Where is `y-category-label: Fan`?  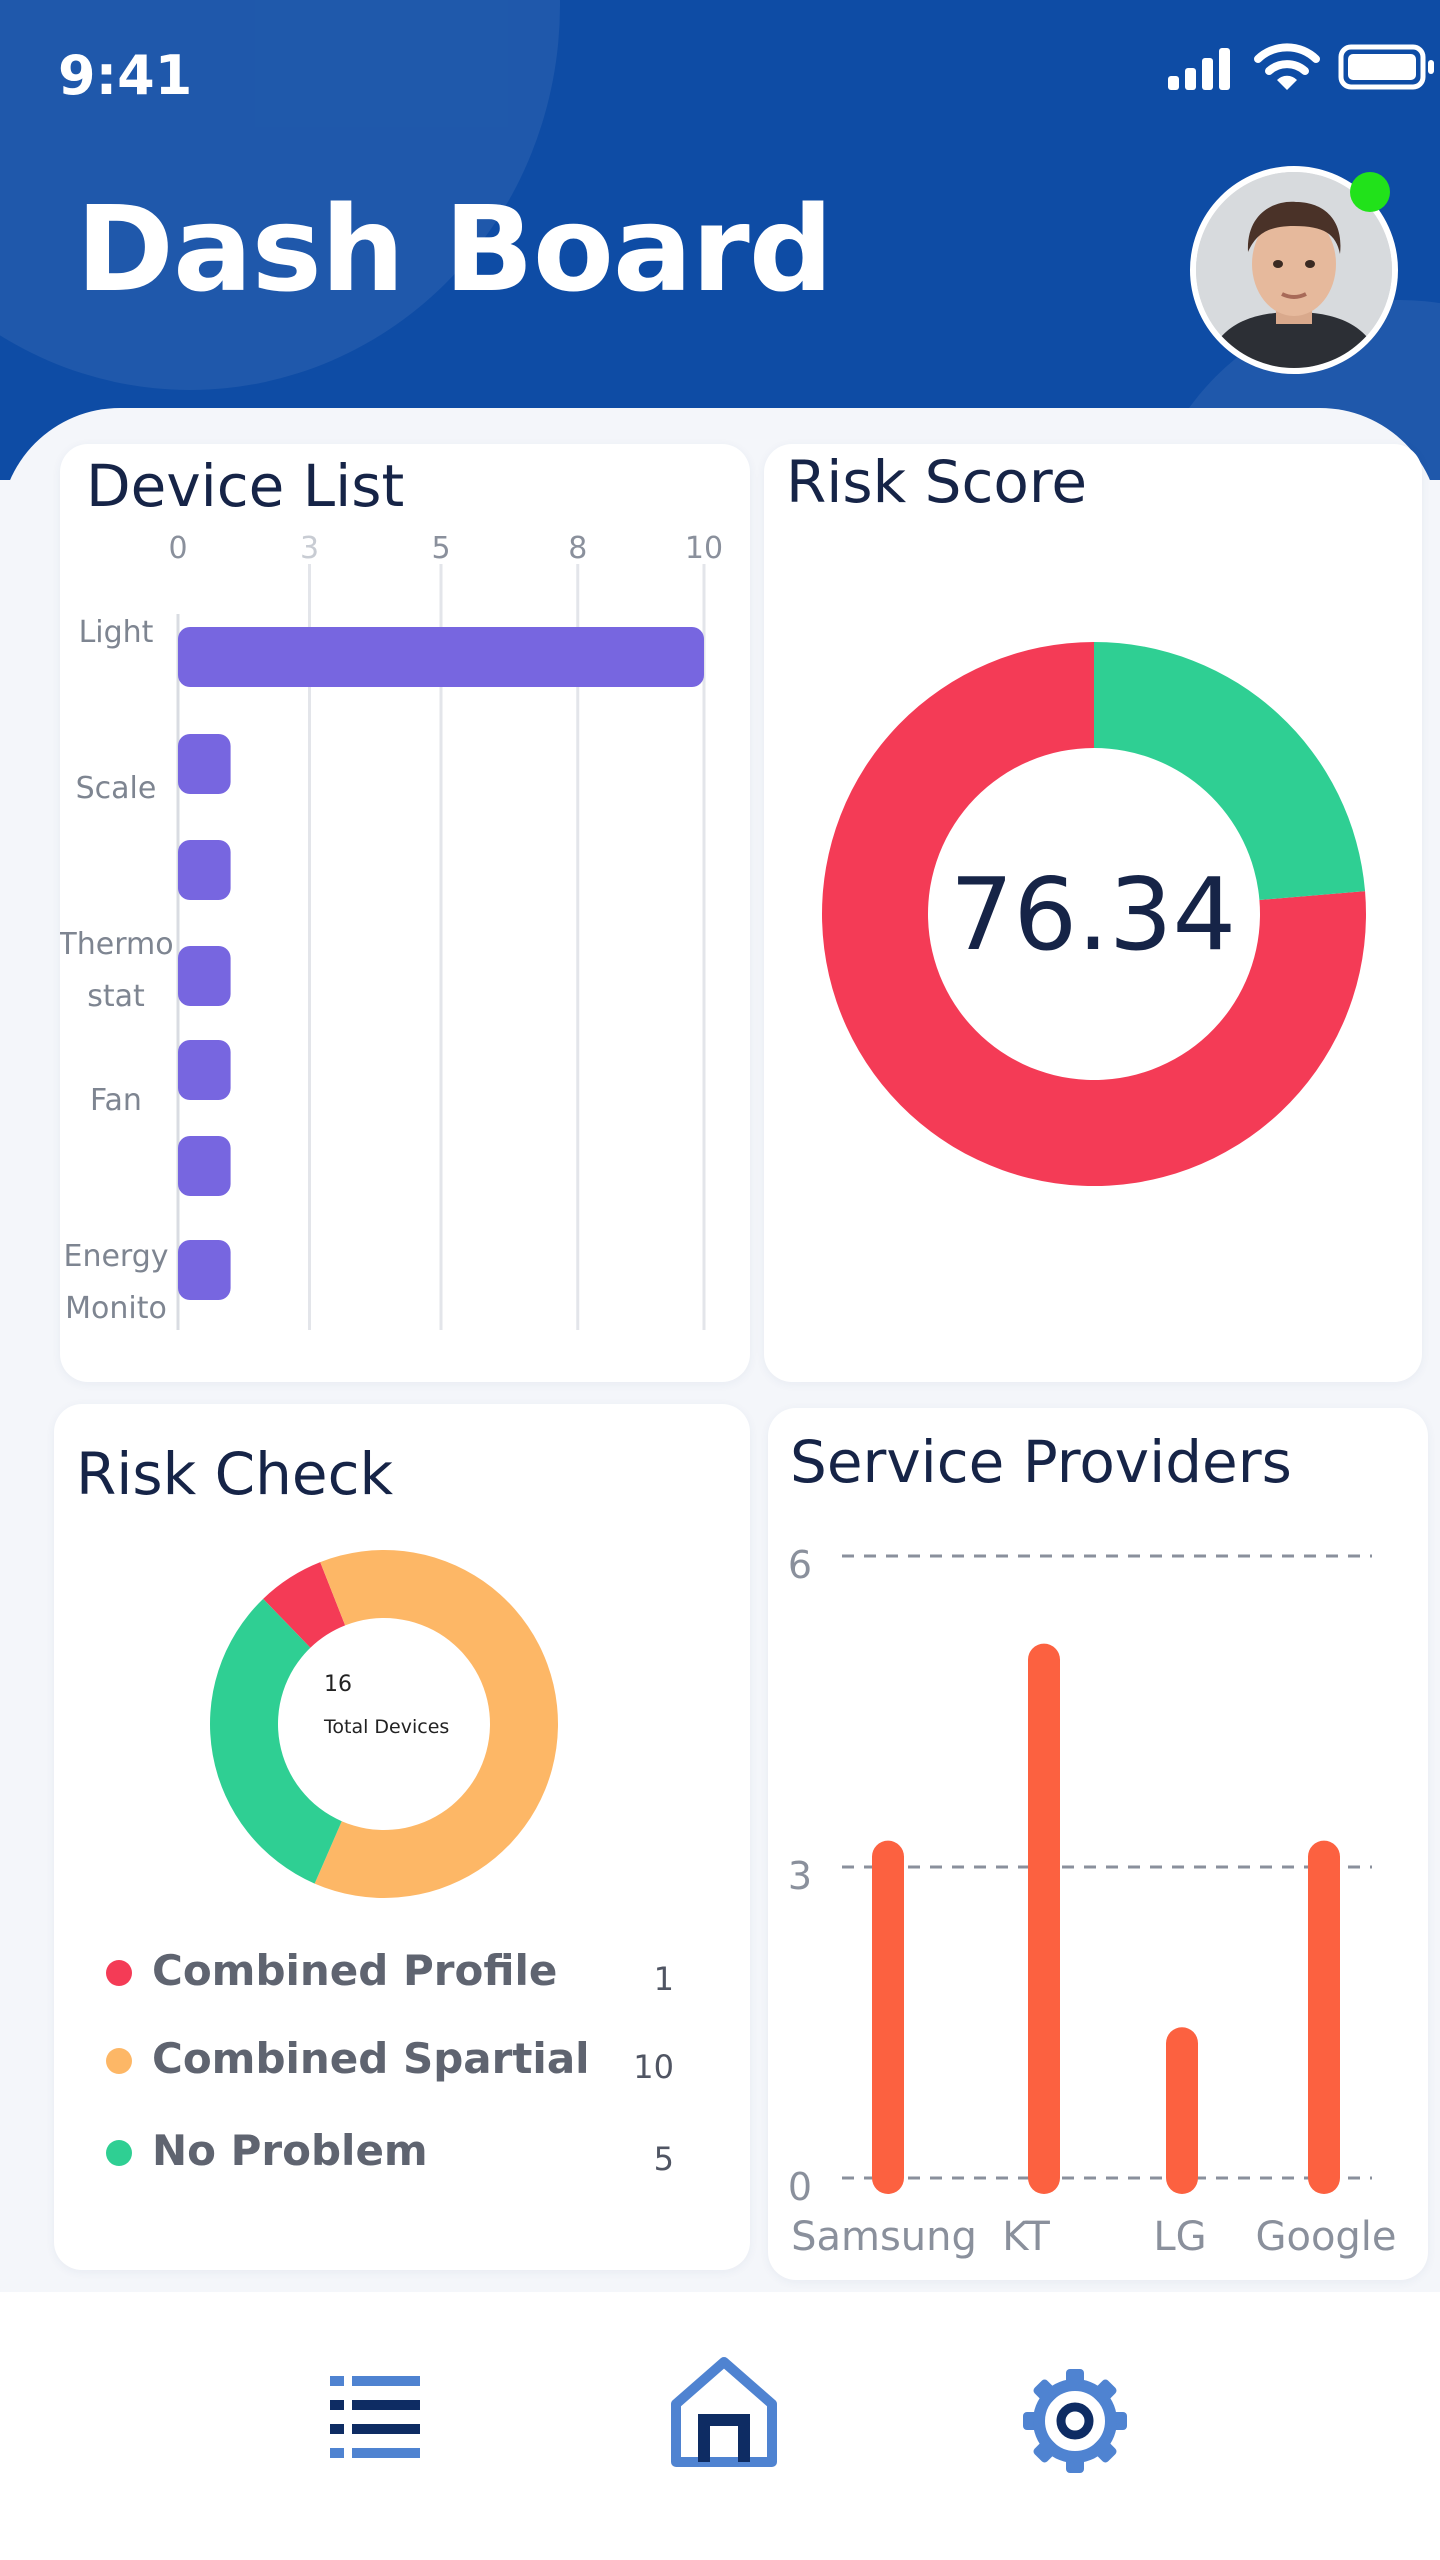
y-category-label: Fan is located at coordinates (116, 1100).